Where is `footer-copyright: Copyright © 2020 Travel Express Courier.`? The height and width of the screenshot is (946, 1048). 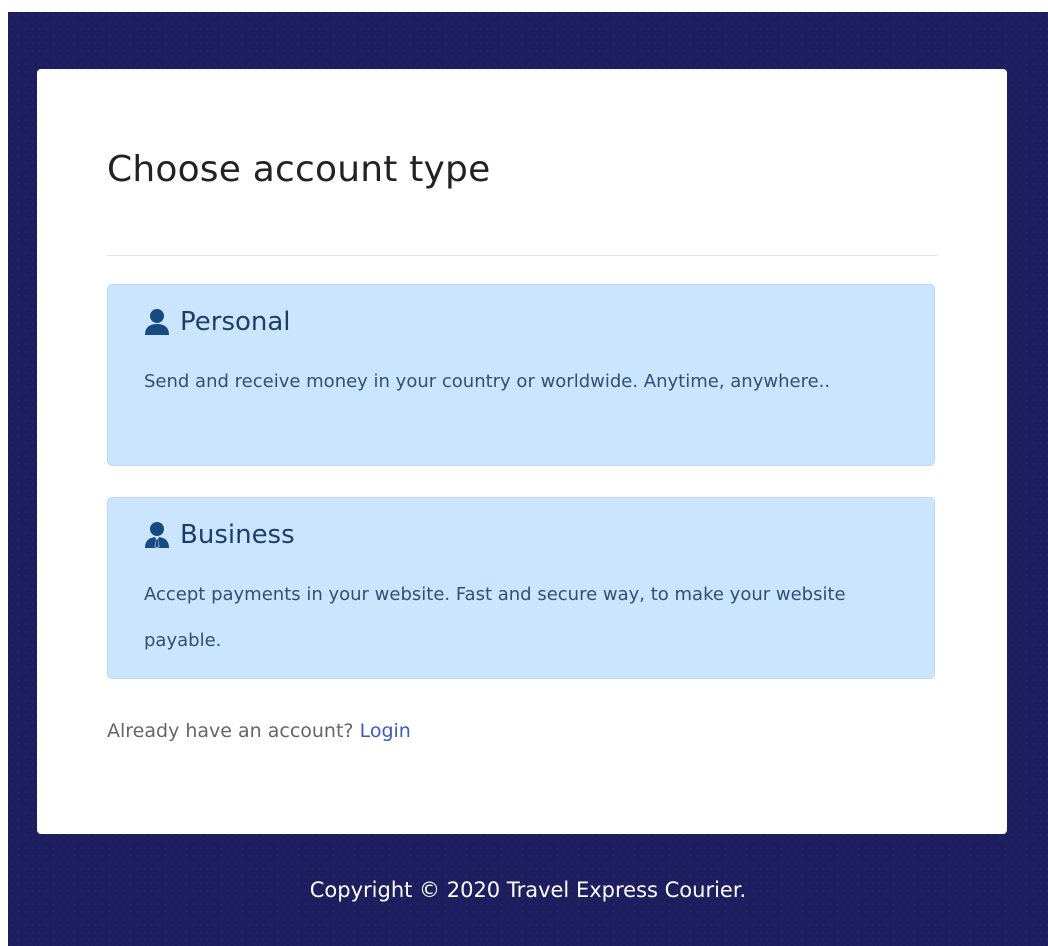 footer-copyright: Copyright © 2020 Travel Express Courier. is located at coordinates (528, 890).